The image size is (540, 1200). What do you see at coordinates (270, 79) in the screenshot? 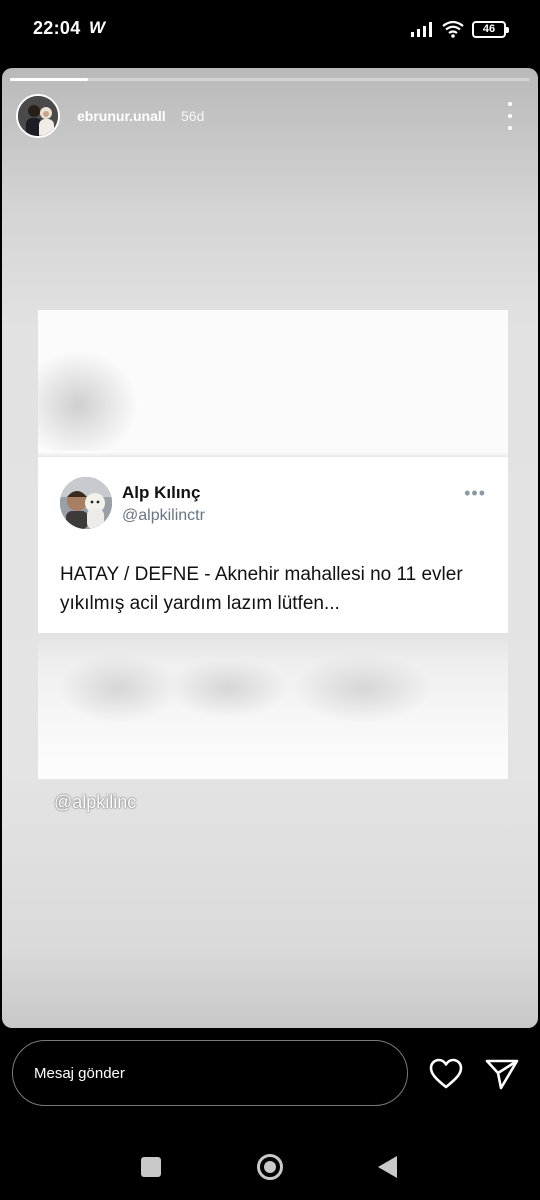
I see `story-progress-bar` at bounding box center [270, 79].